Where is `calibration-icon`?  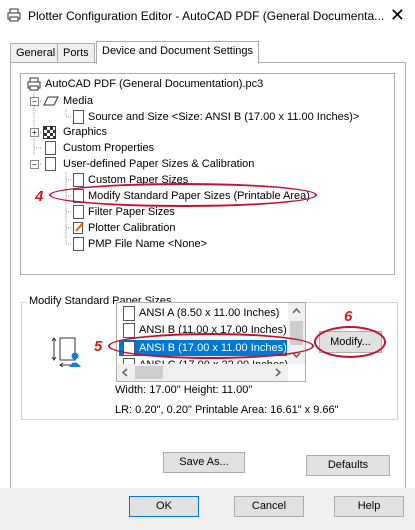 calibration-icon is located at coordinates (78, 228).